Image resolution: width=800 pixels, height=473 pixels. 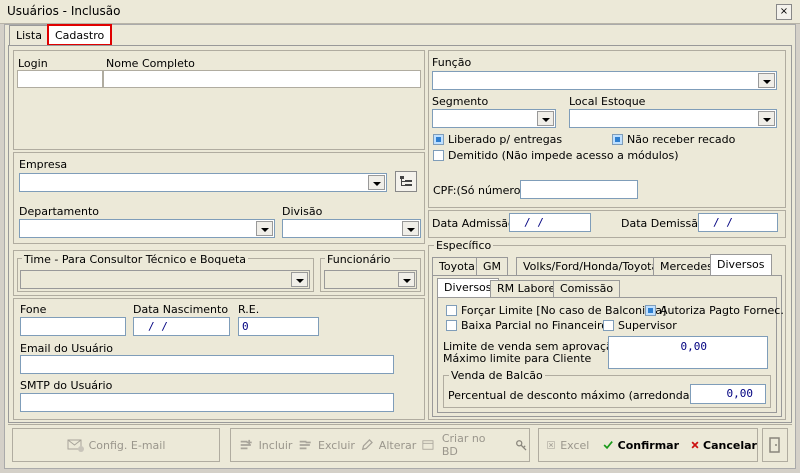 I want to click on nao-receber-checkbox, so click(x=617, y=139).